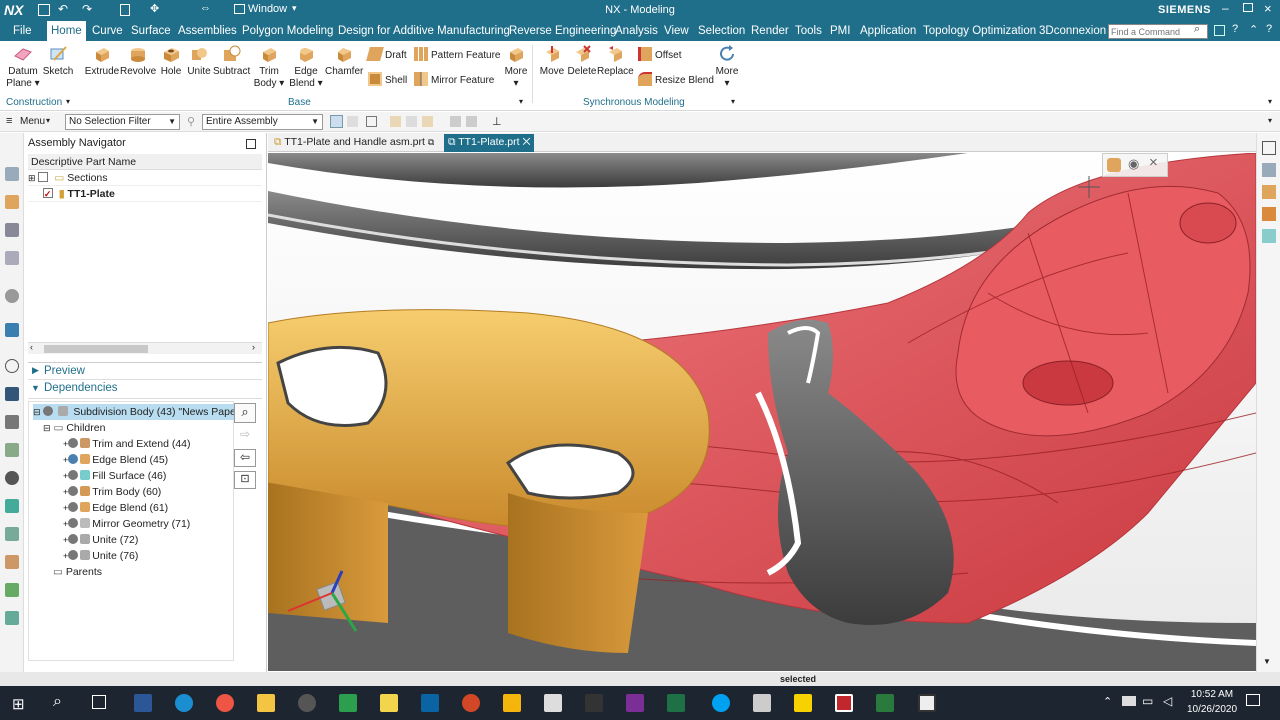  Describe the element at coordinates (151, 31) in the screenshot. I see `tab-surface: Surface` at that location.